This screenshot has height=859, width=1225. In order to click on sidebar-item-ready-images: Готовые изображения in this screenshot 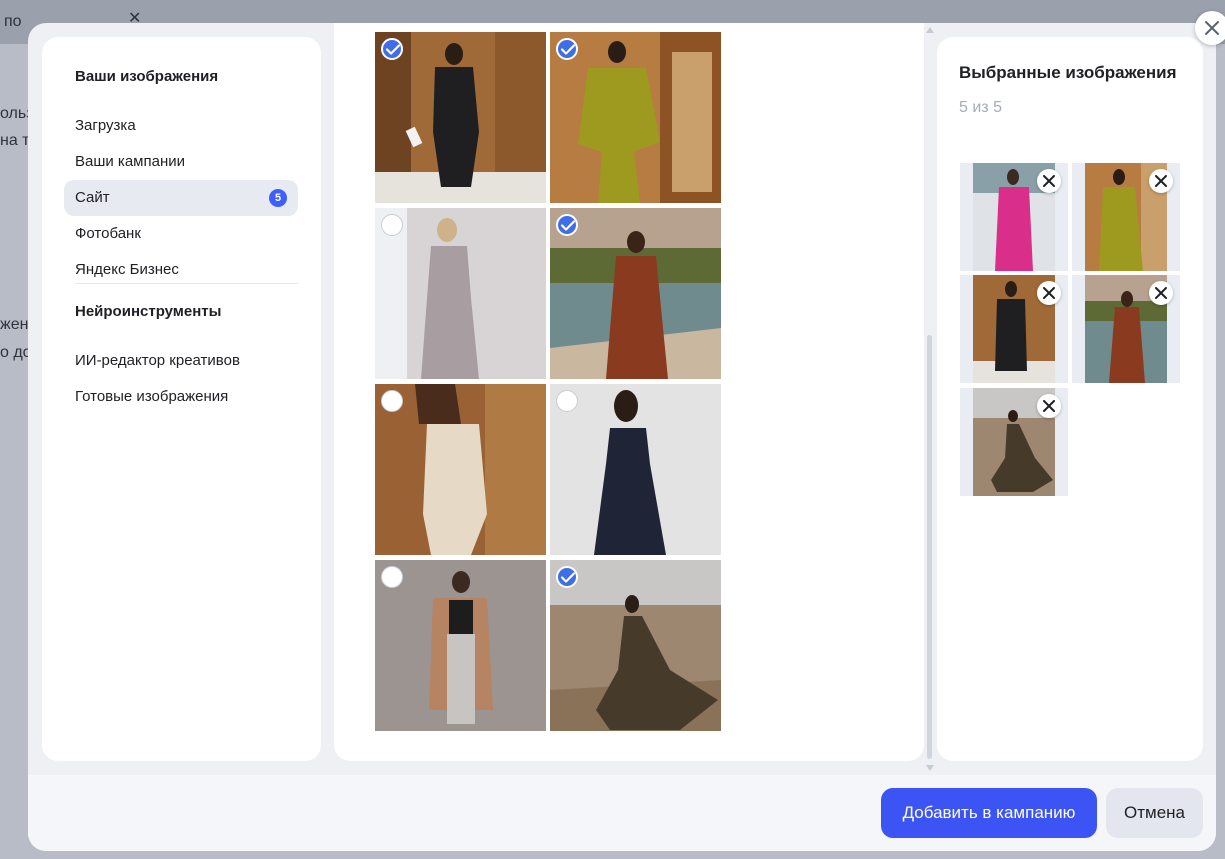, I will do `click(181, 397)`.